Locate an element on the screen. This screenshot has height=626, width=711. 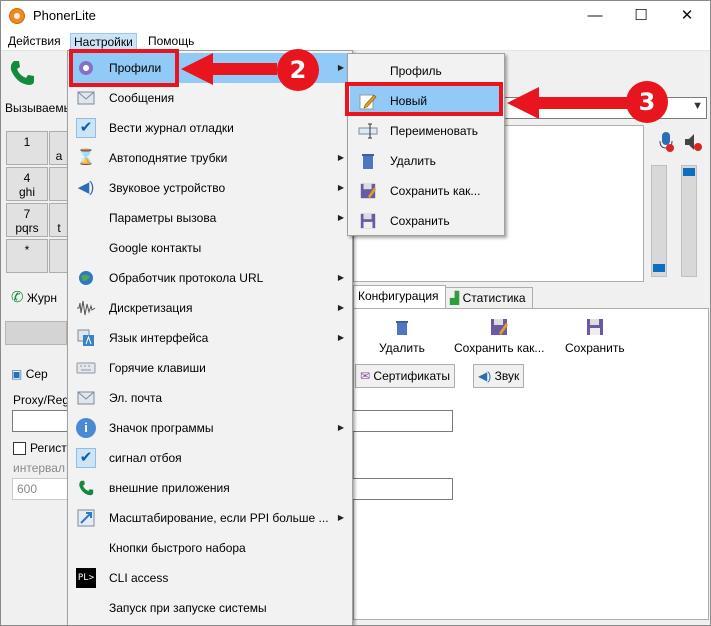
journal-tab: ✆ Журн is located at coordinates (31, 299).